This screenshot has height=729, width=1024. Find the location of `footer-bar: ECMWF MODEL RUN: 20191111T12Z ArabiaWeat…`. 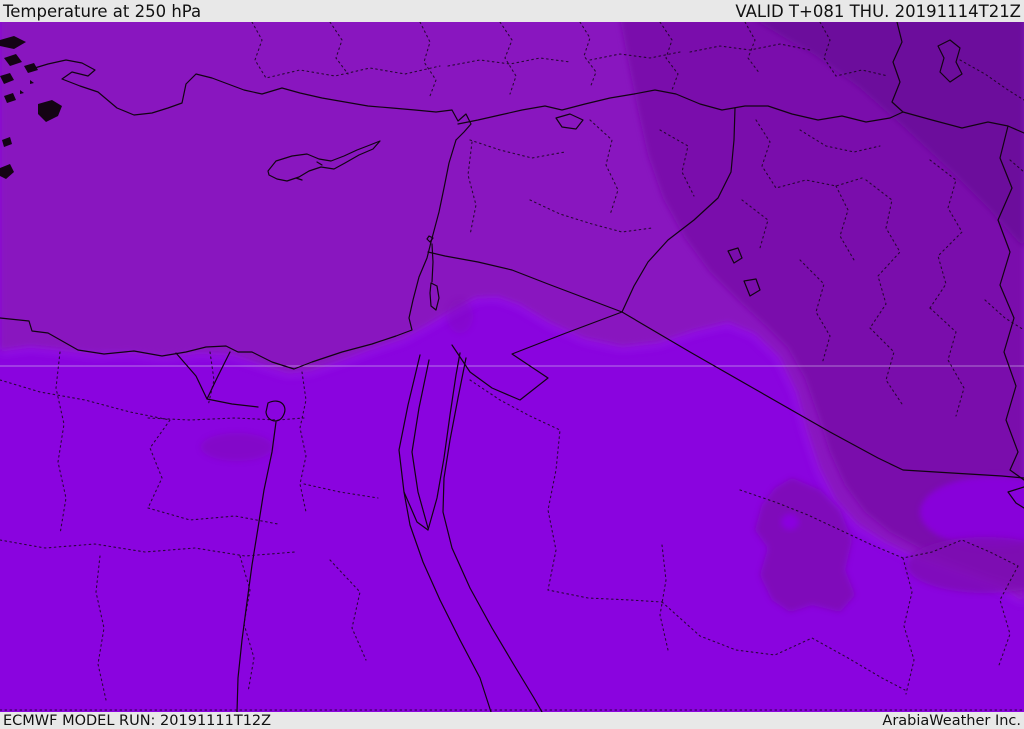

footer-bar: ECMWF MODEL RUN: 20191111T12Z ArabiaWeat… is located at coordinates (512, 720).